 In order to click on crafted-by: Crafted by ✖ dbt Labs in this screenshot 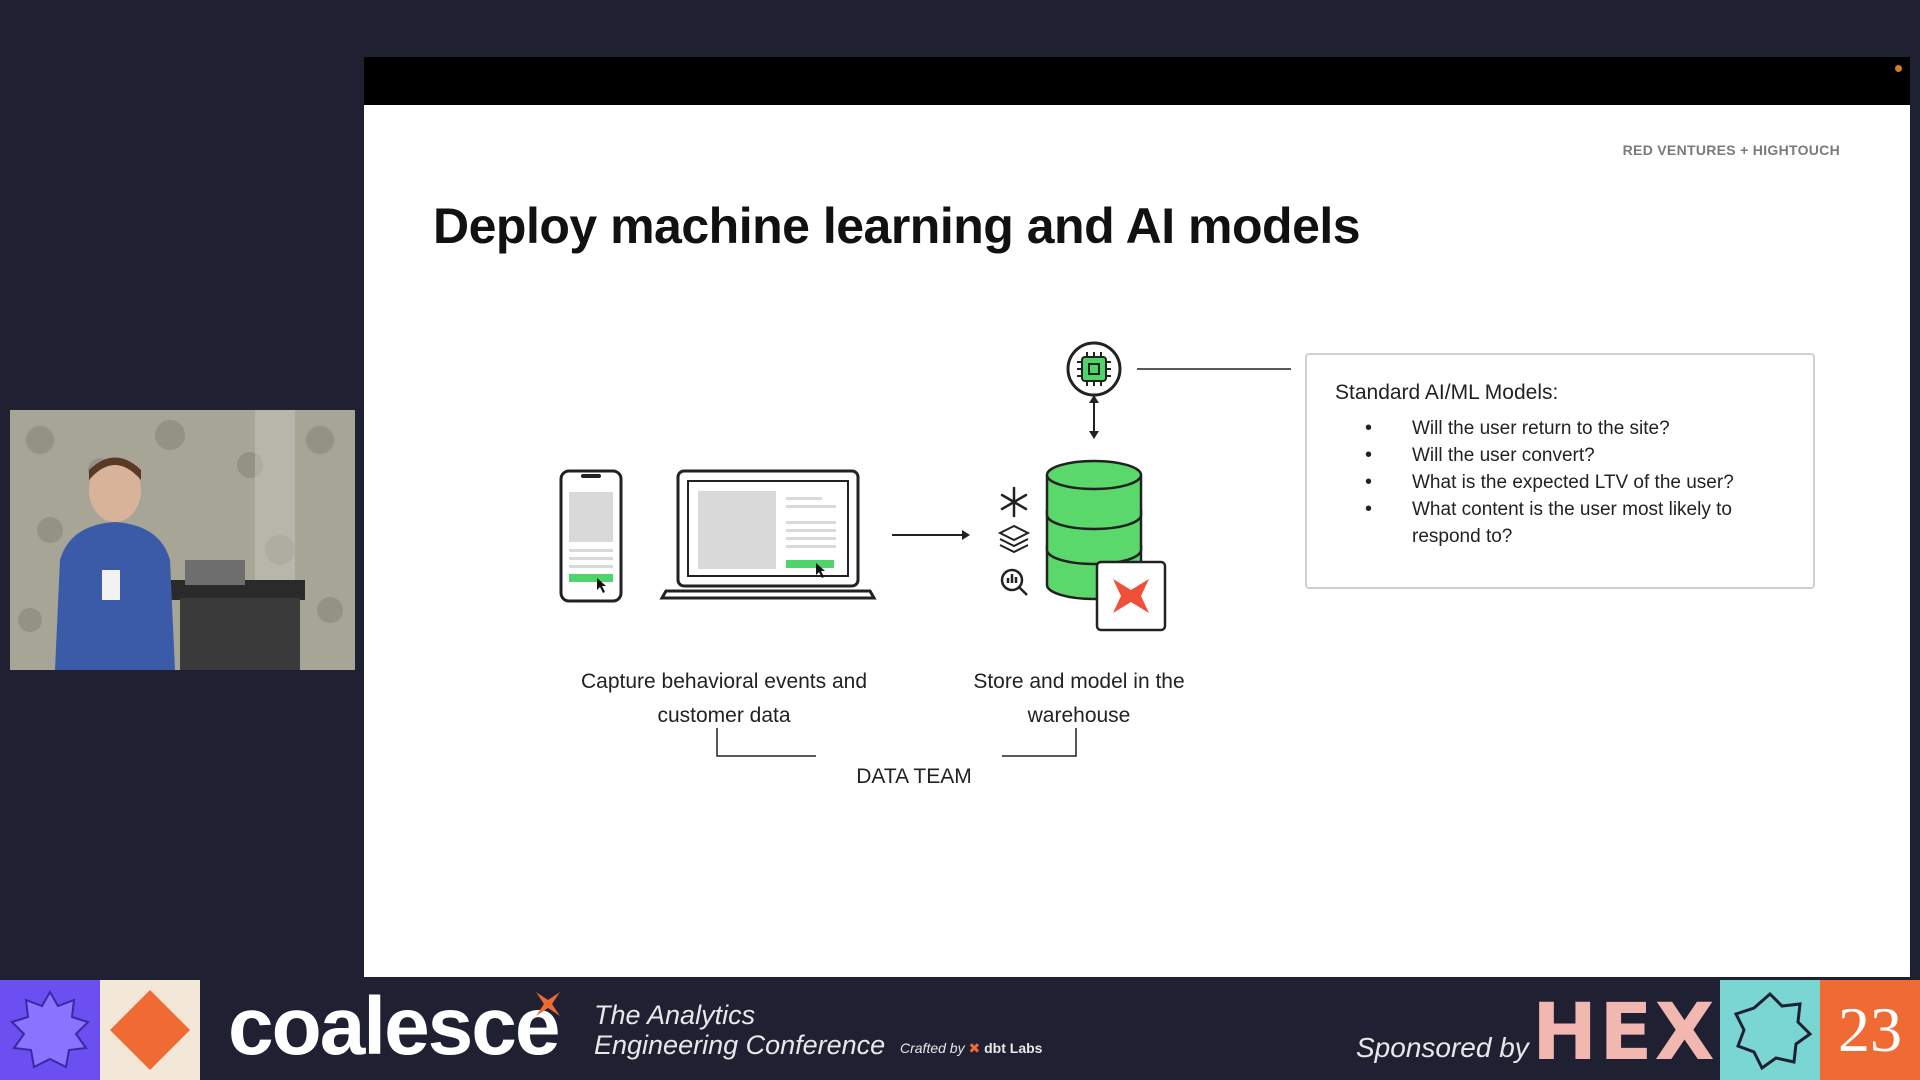, I will do `click(971, 1048)`.